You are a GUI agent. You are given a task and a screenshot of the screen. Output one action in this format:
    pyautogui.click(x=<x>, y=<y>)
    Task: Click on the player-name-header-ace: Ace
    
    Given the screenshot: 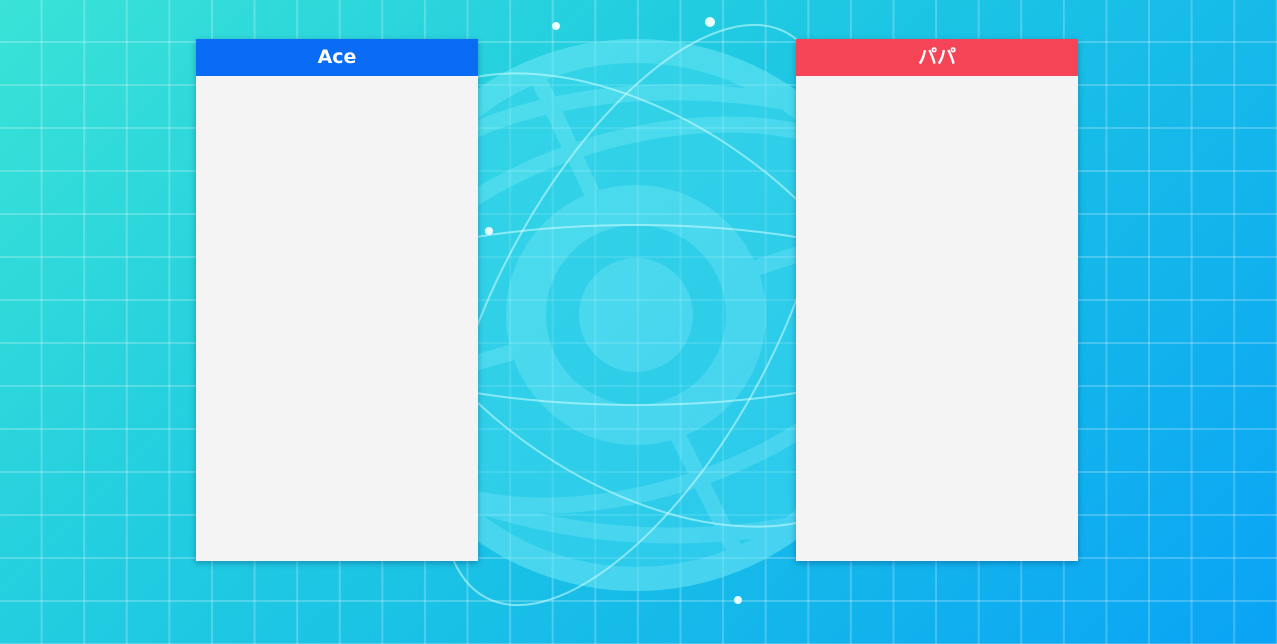 What is the action you would take?
    pyautogui.click(x=337, y=57)
    